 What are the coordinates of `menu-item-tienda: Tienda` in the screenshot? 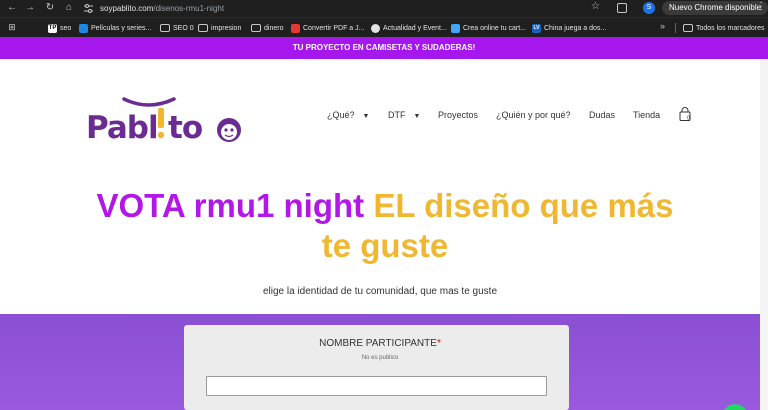 It's located at (646, 115).